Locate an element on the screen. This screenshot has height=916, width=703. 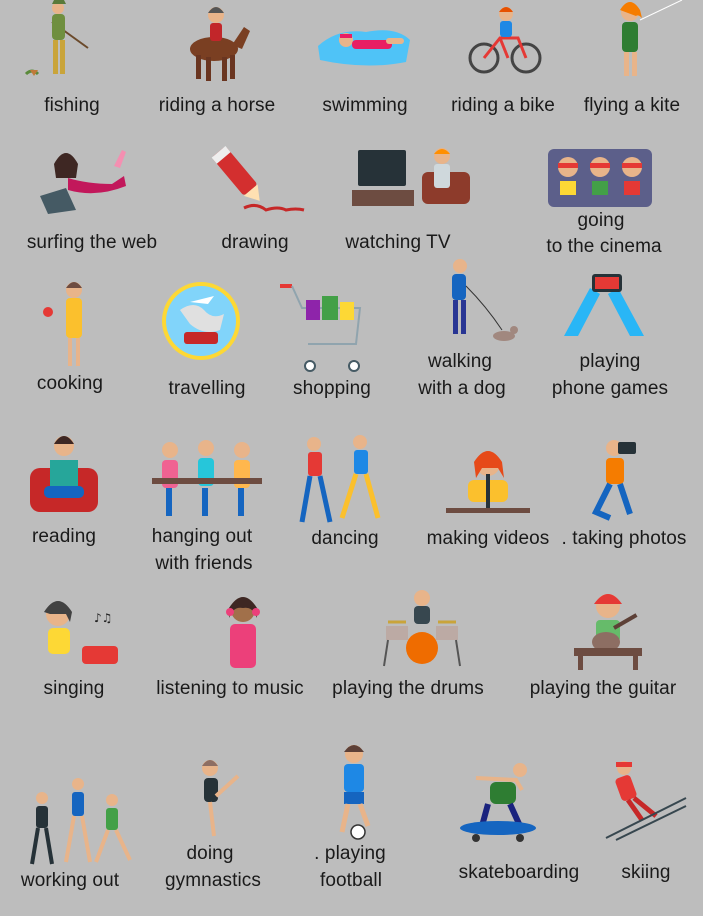
label-skiing: skiing is located at coordinates (646, 872).